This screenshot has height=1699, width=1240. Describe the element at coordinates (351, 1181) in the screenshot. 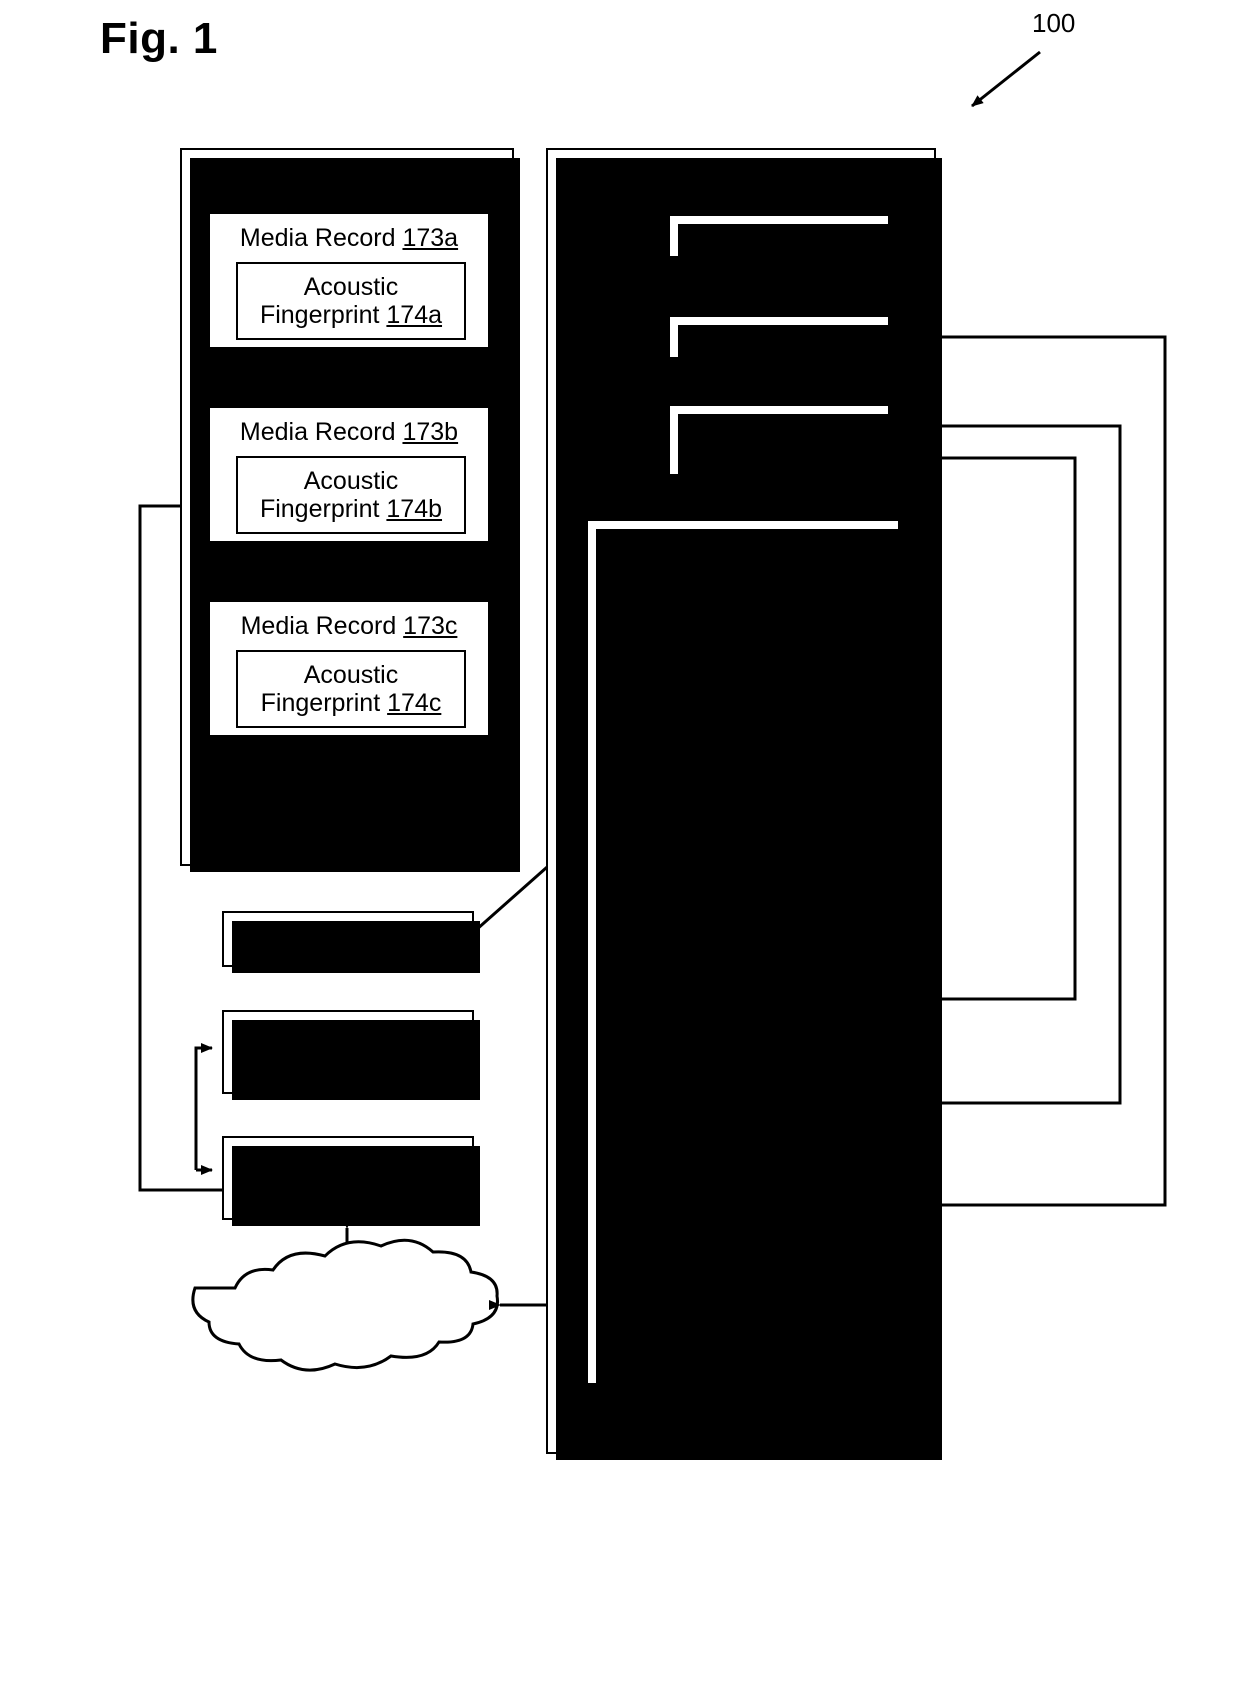

I see `application-server-box: Application Server 170` at that location.